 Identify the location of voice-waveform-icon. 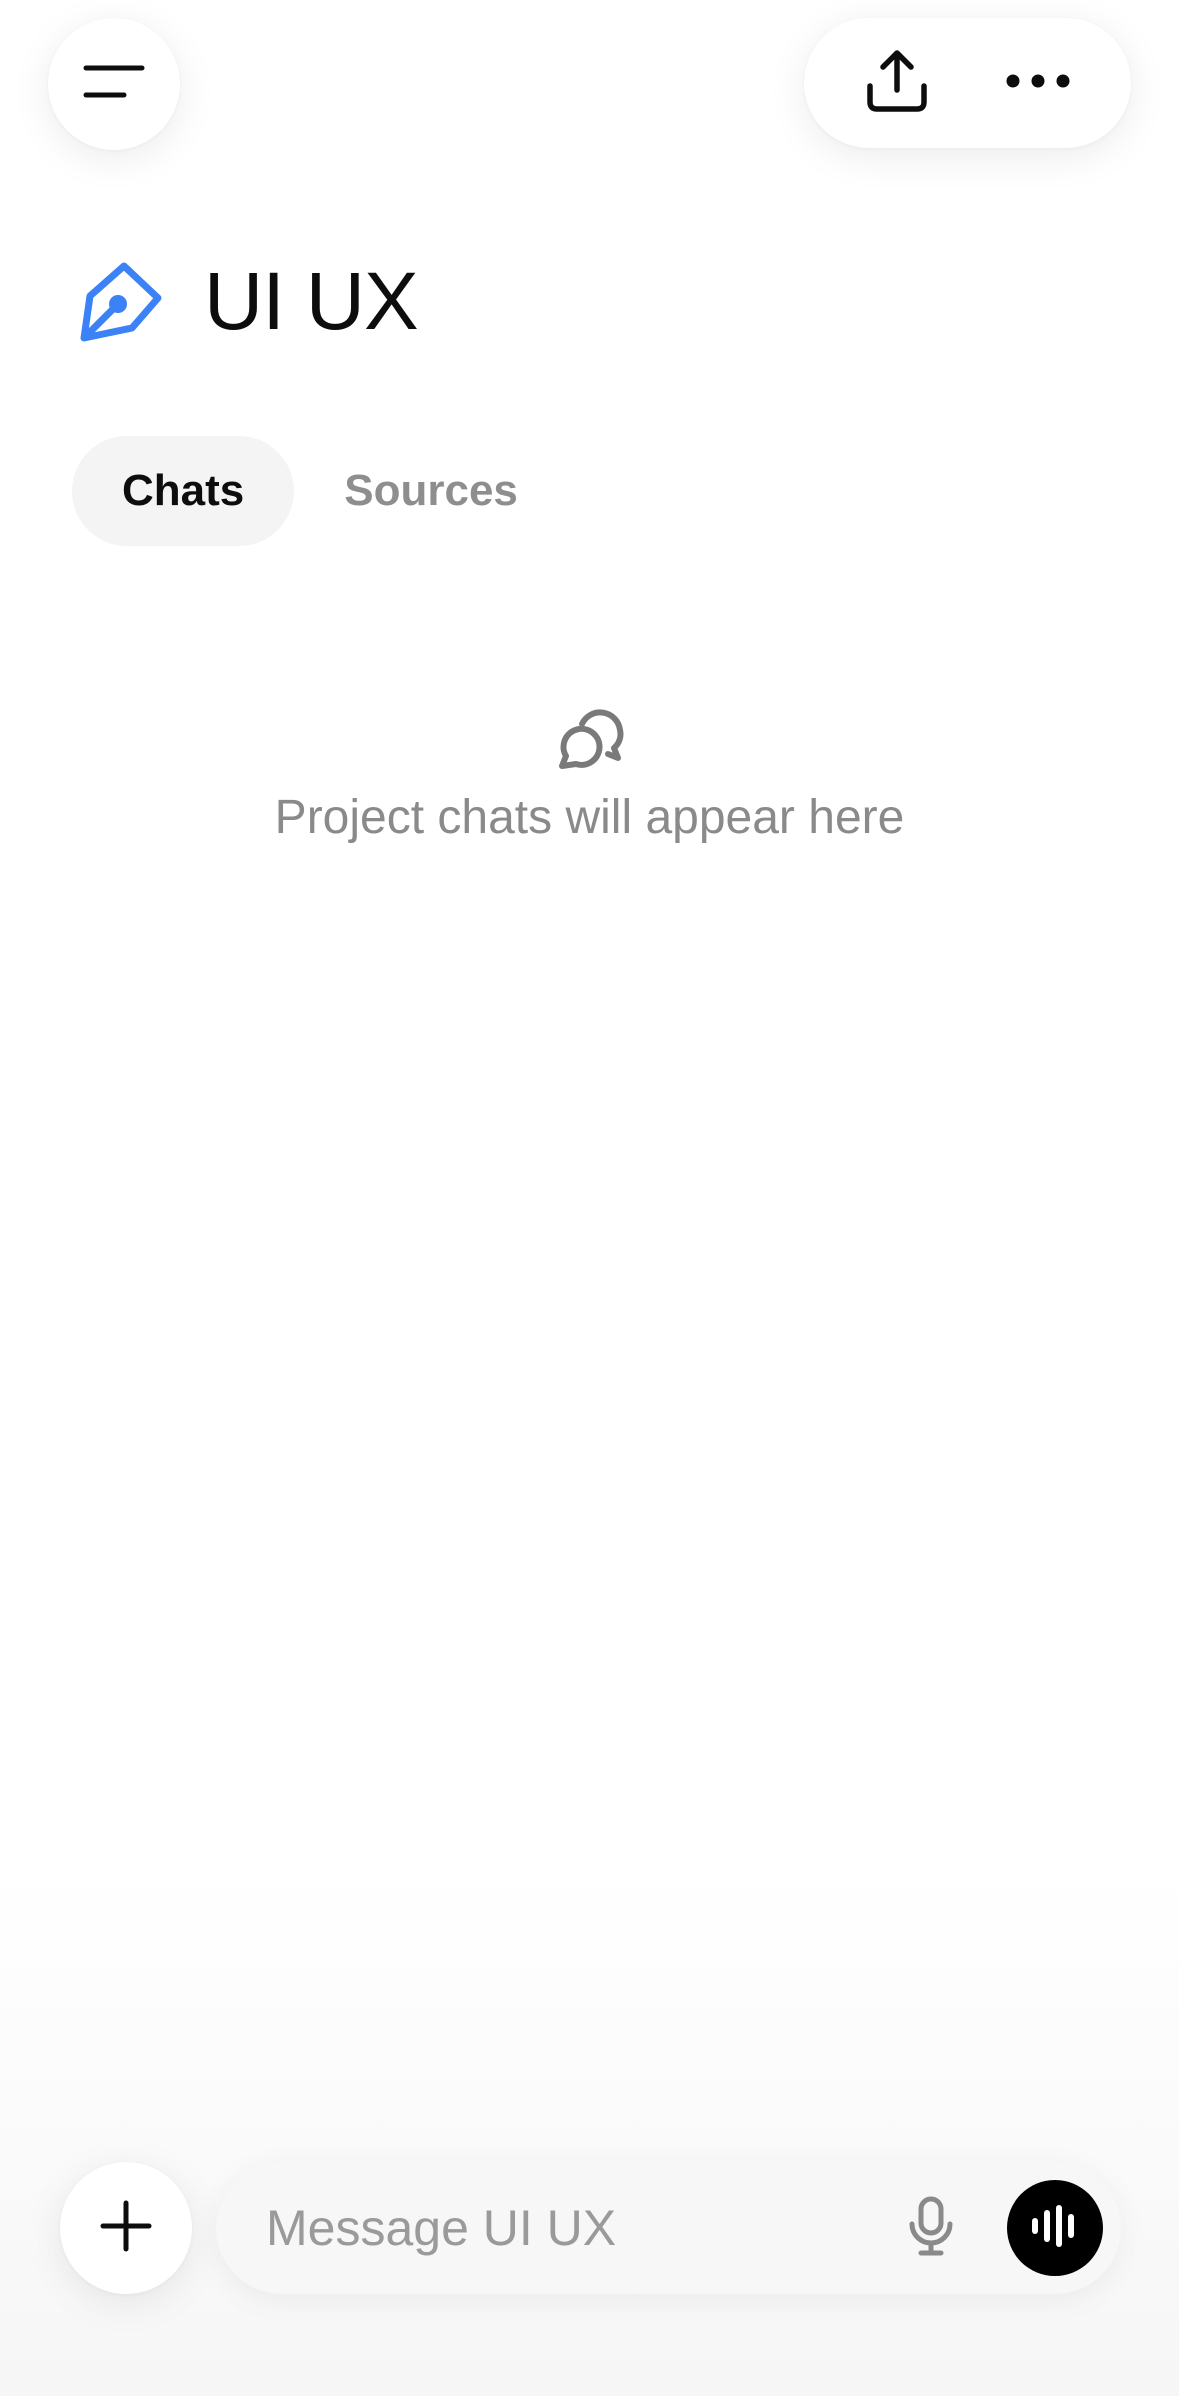
(1055, 2228).